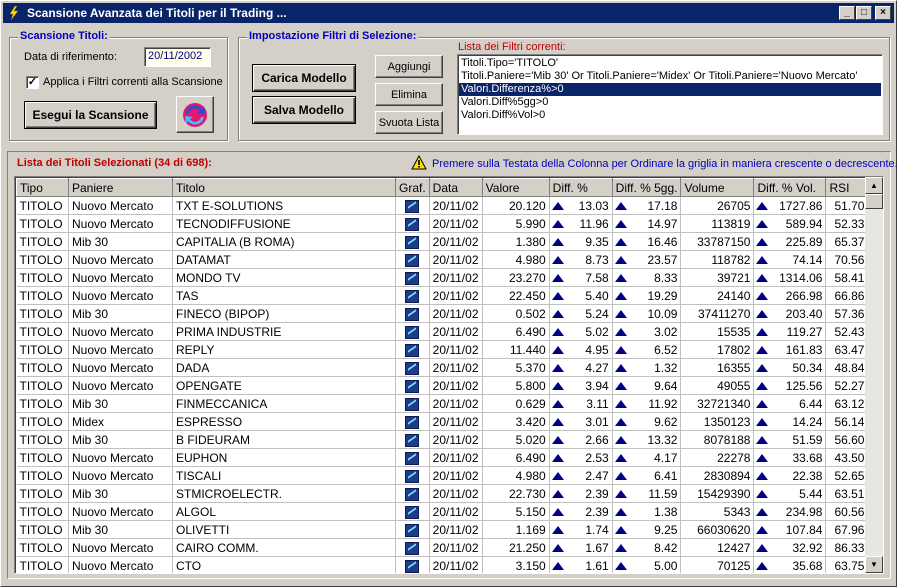 This screenshot has height=587, width=897. What do you see at coordinates (409, 122) in the screenshot?
I see `clear-filters-button: Svuota Lista` at bounding box center [409, 122].